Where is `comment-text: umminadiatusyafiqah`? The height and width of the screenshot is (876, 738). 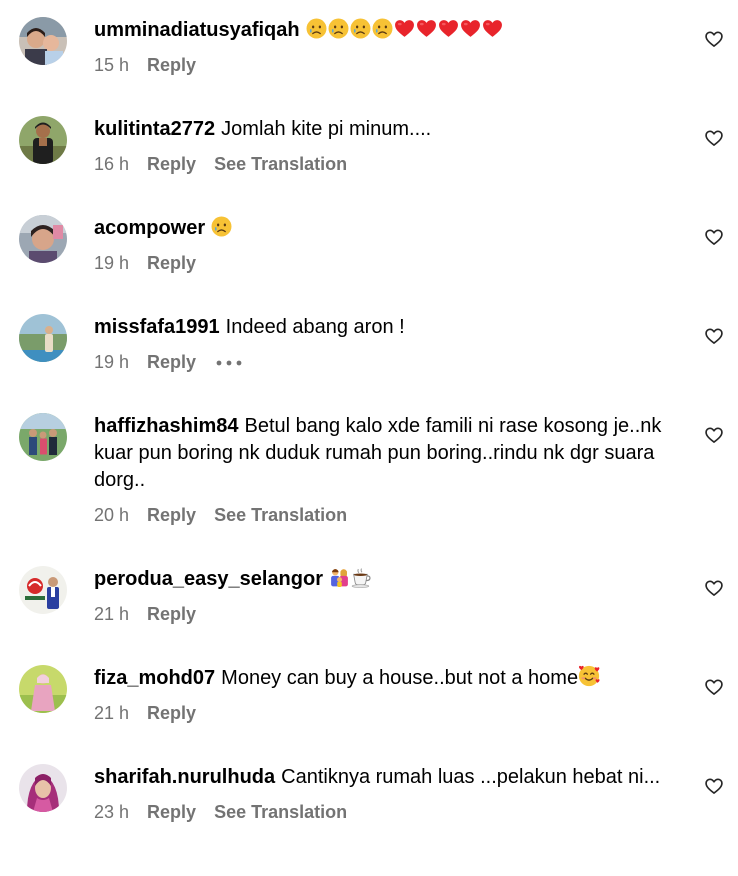 comment-text: umminadiatusyafiqah is located at coordinates (386, 30).